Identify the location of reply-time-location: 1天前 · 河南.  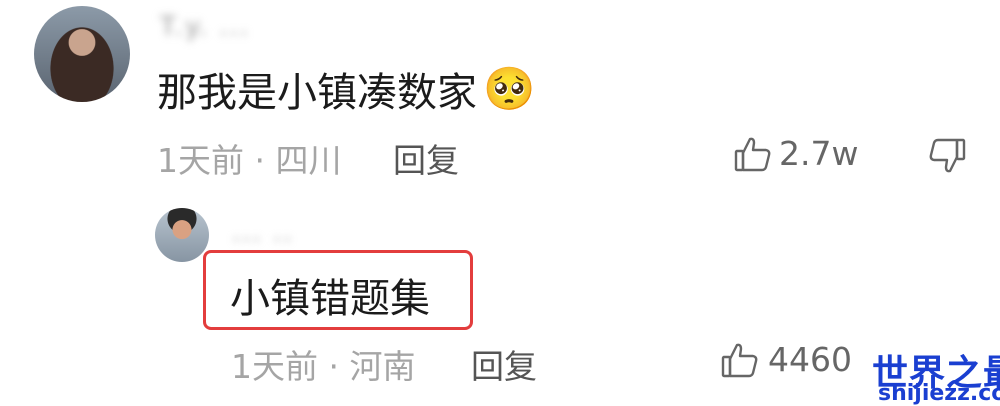
(323, 366).